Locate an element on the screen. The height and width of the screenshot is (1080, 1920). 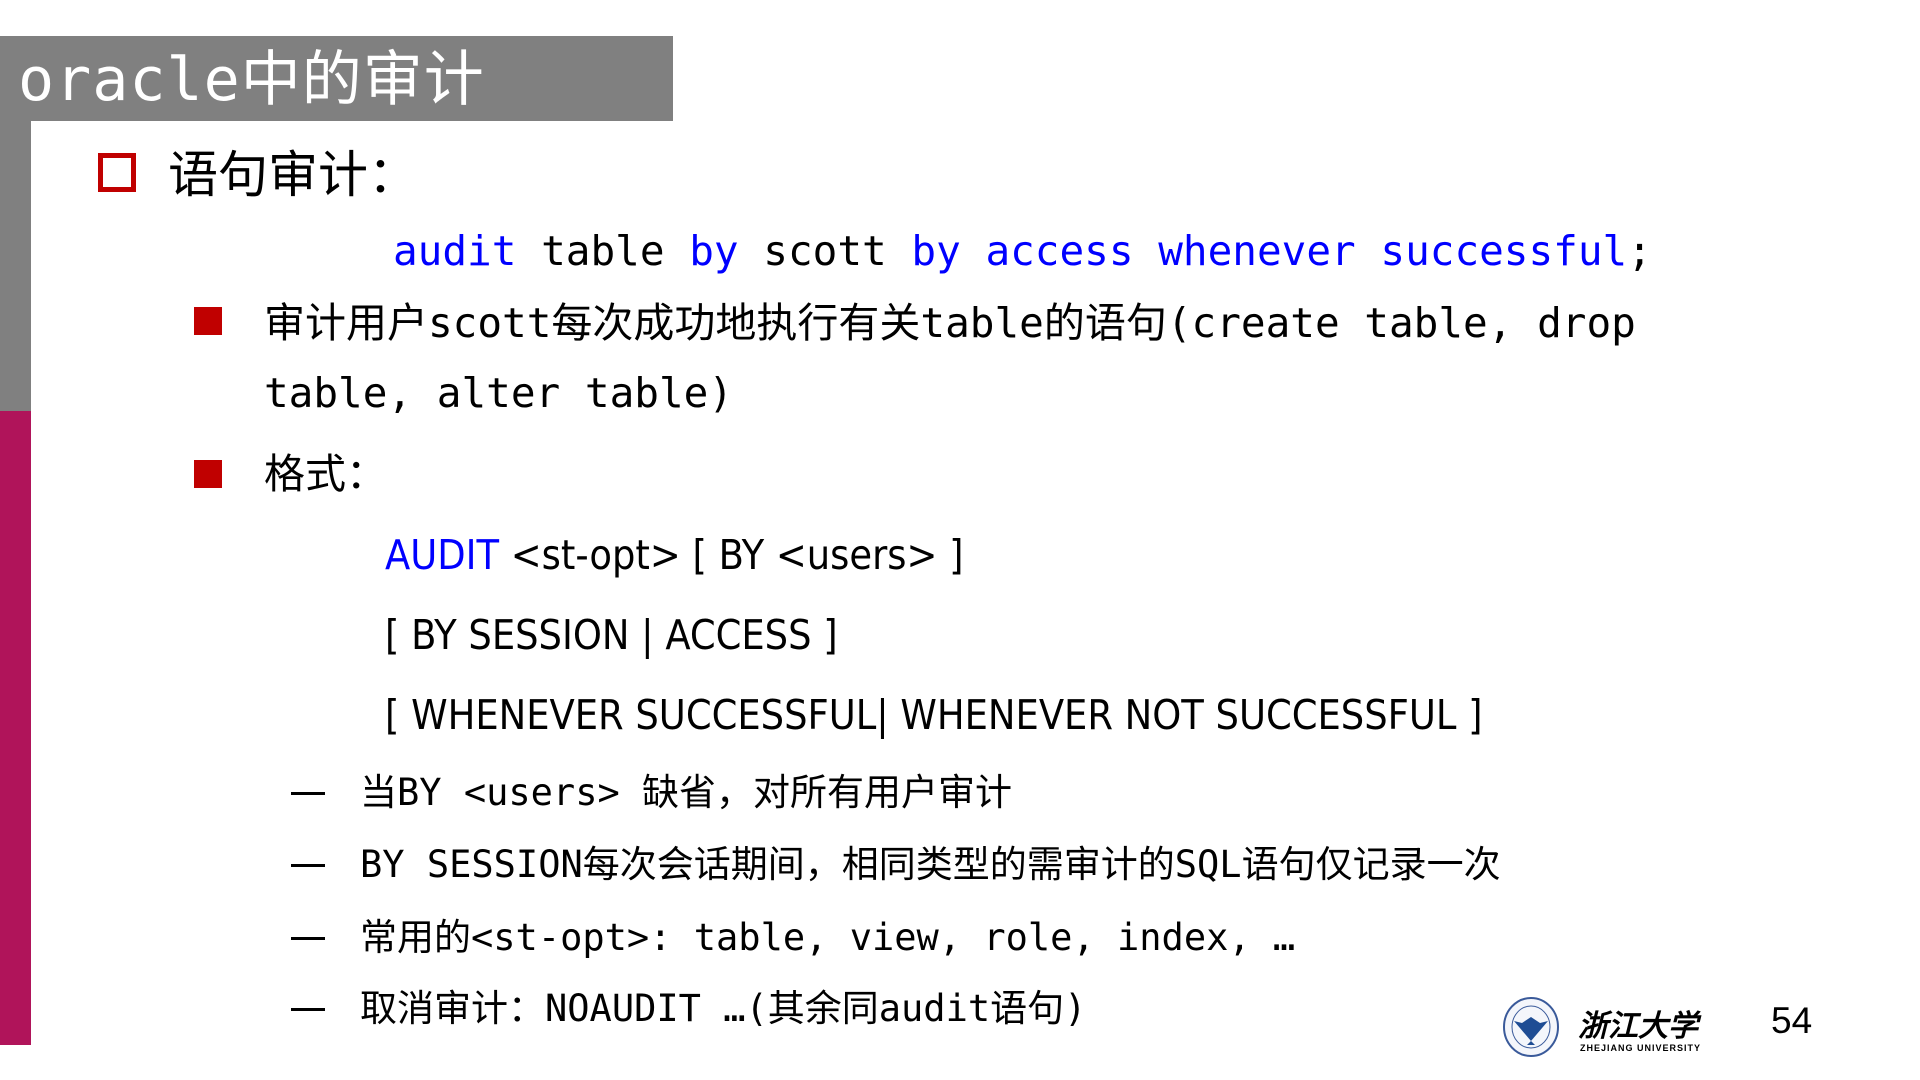
example-text-scott: scott is located at coordinates (825, 251).